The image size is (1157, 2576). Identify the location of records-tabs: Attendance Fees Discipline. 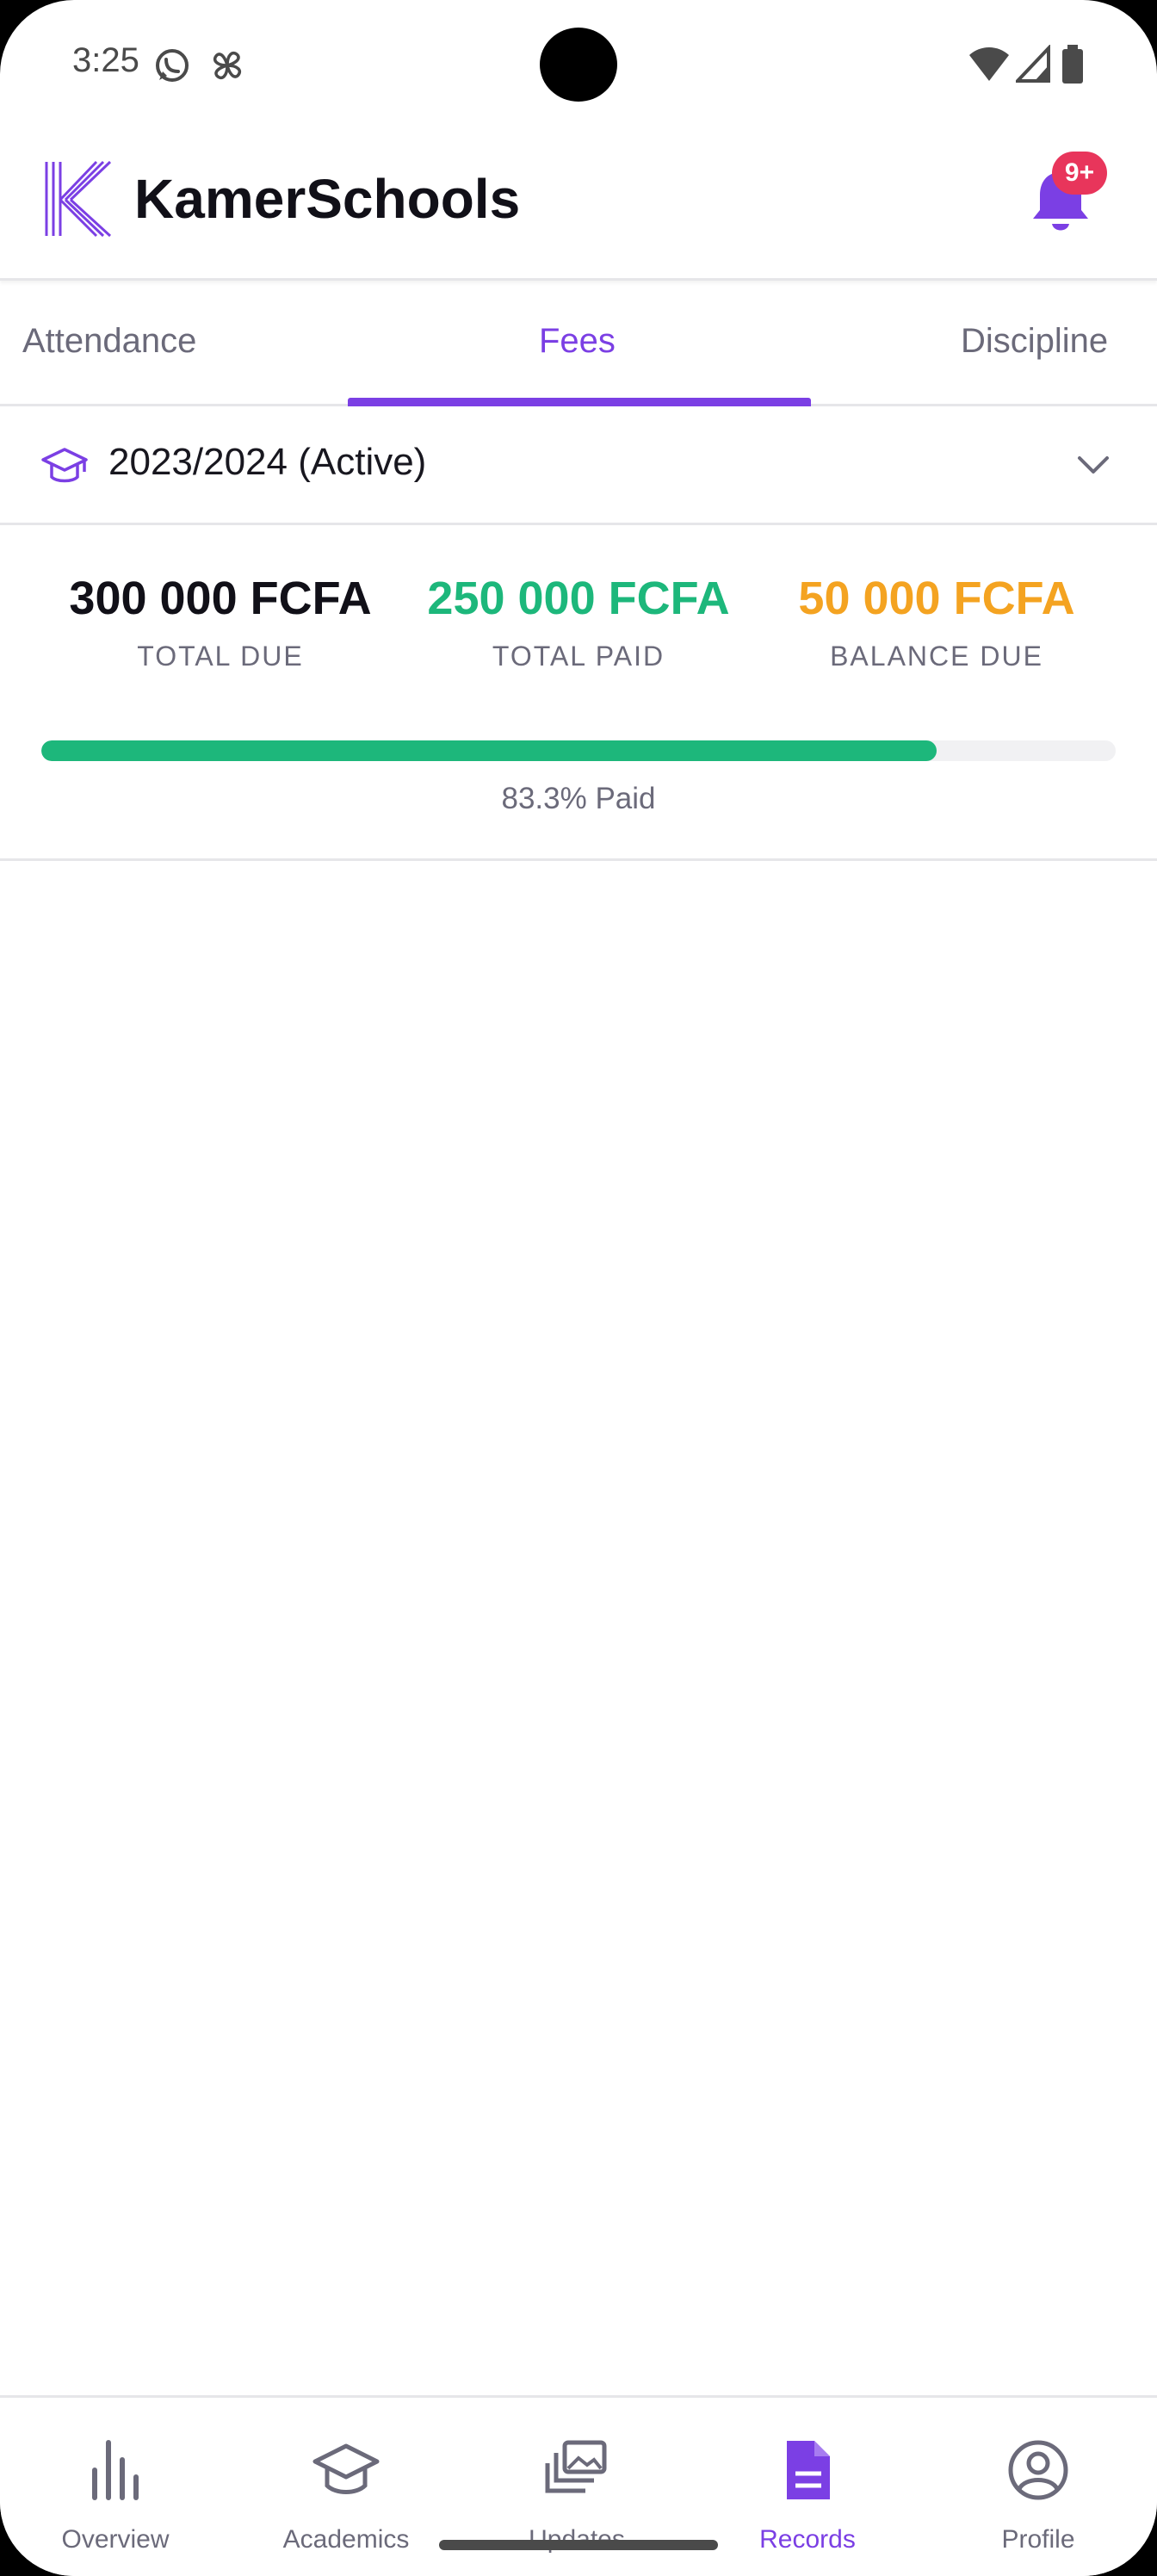
(579, 343).